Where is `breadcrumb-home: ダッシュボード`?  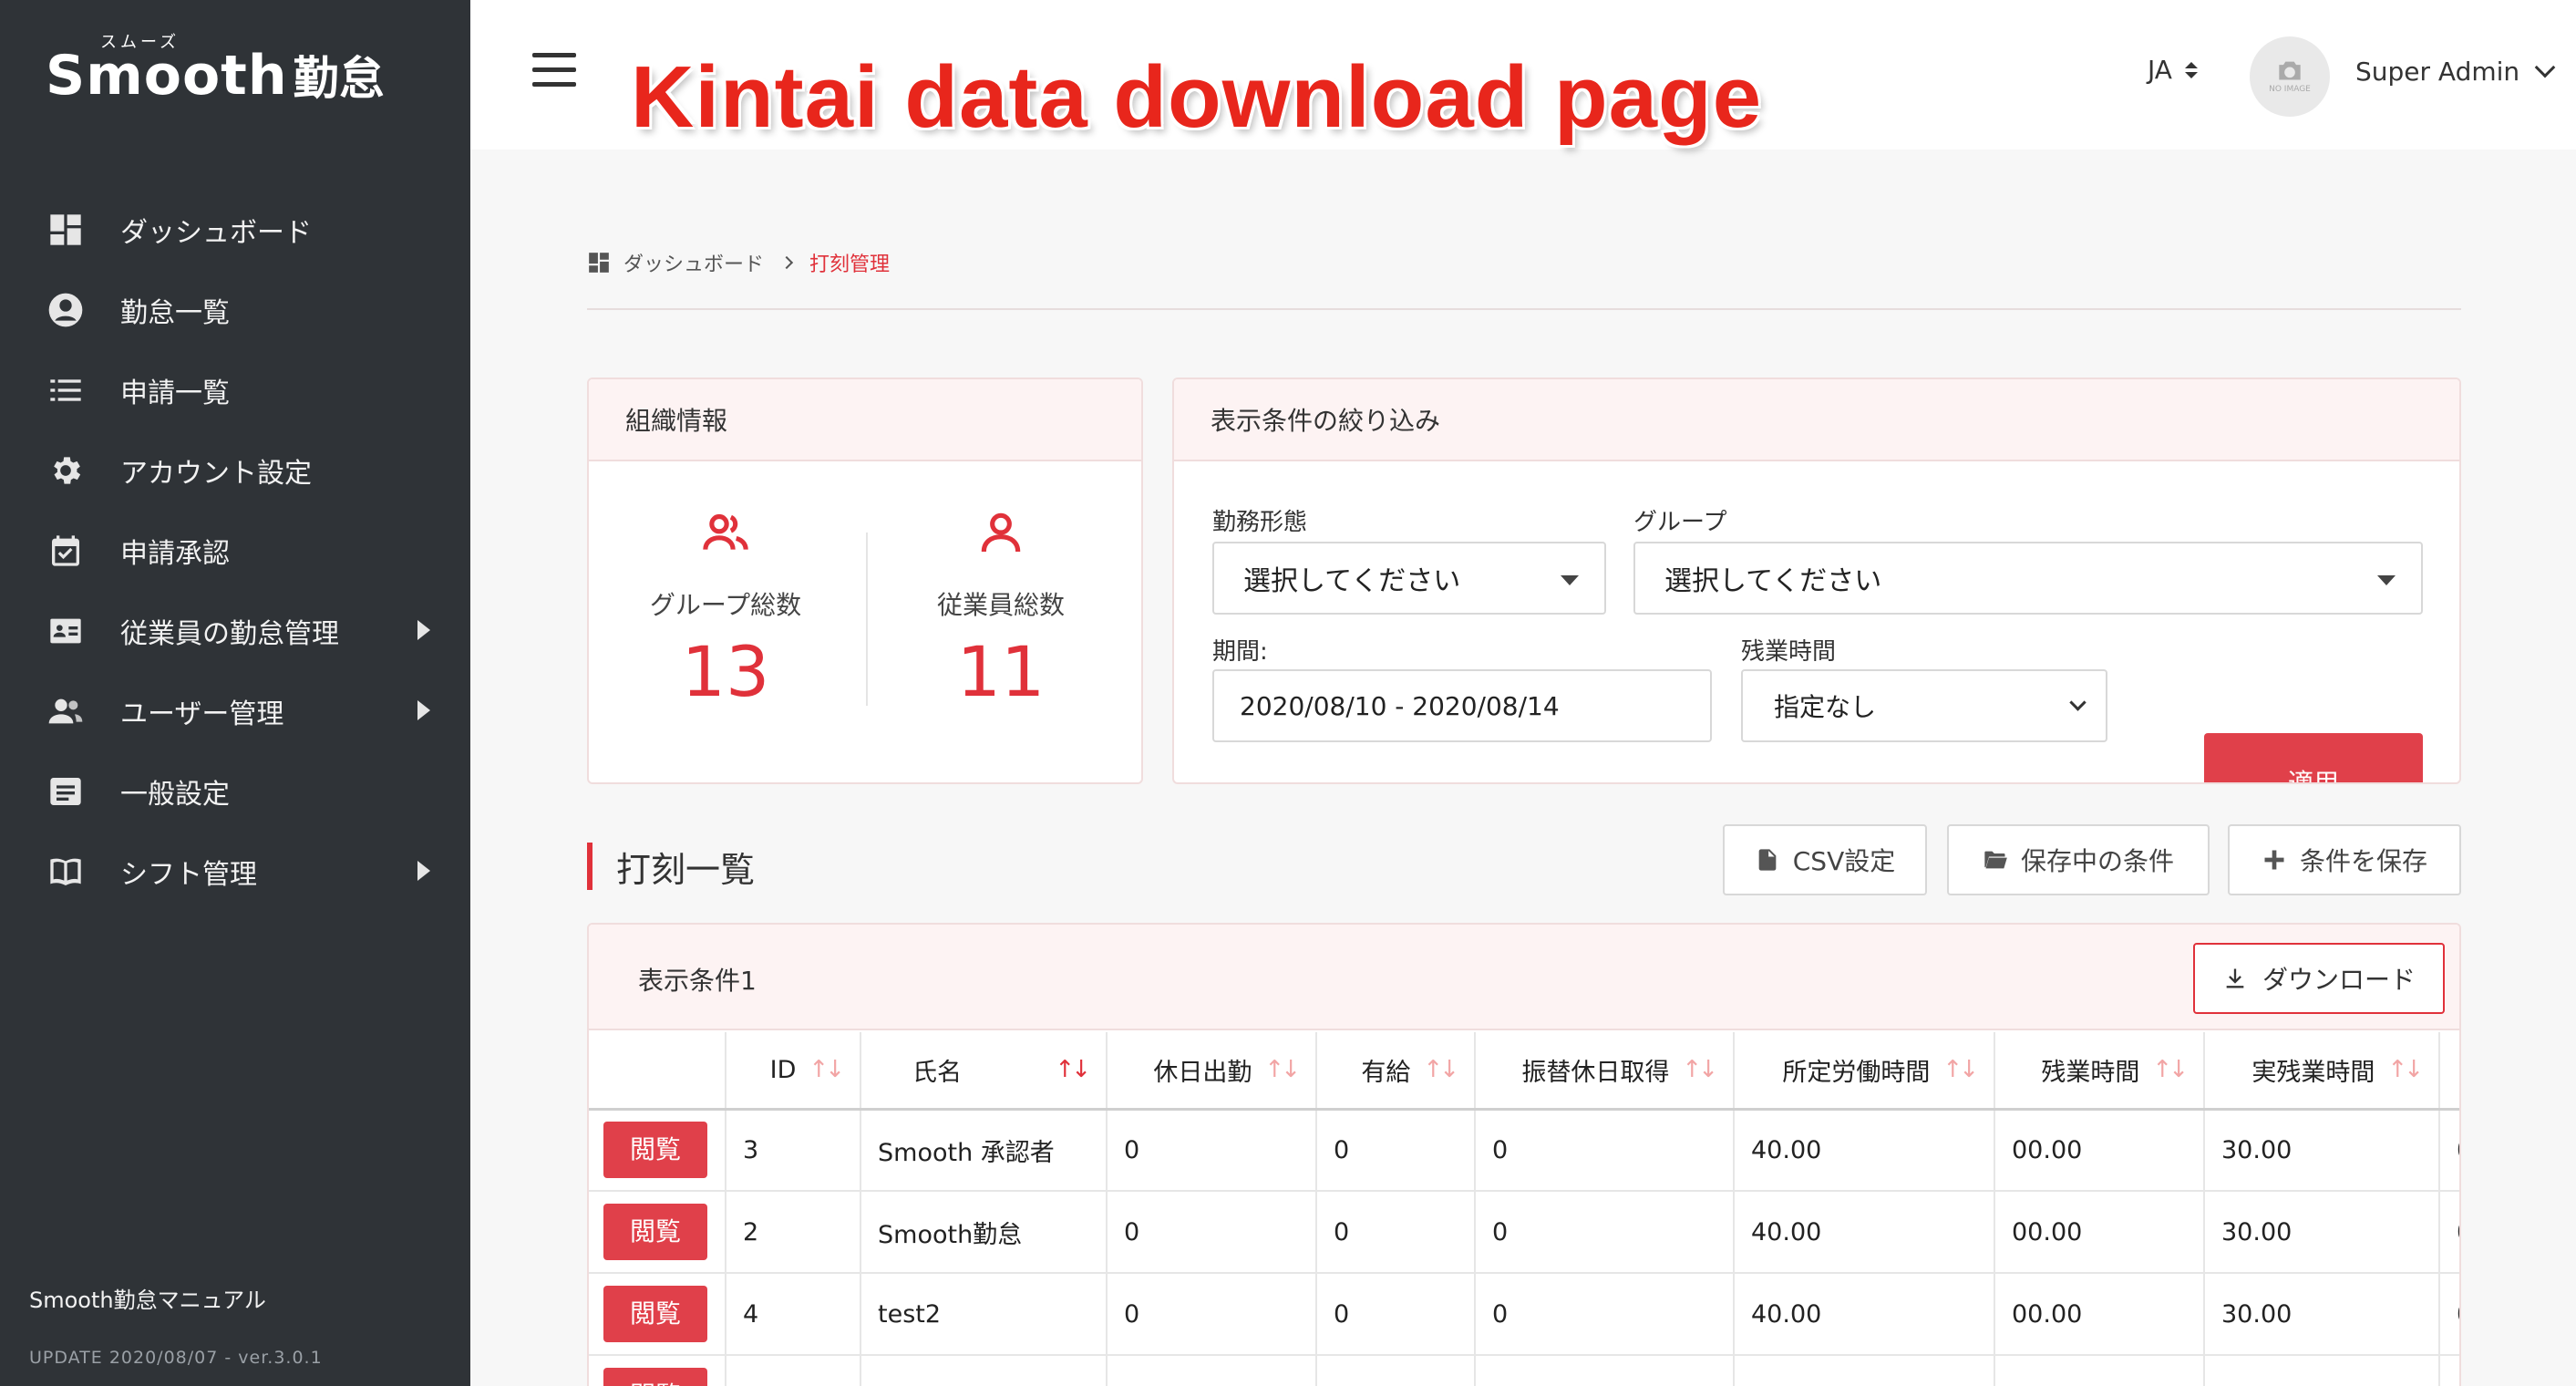
breadcrumb-home: ダッシュボード is located at coordinates (693, 262).